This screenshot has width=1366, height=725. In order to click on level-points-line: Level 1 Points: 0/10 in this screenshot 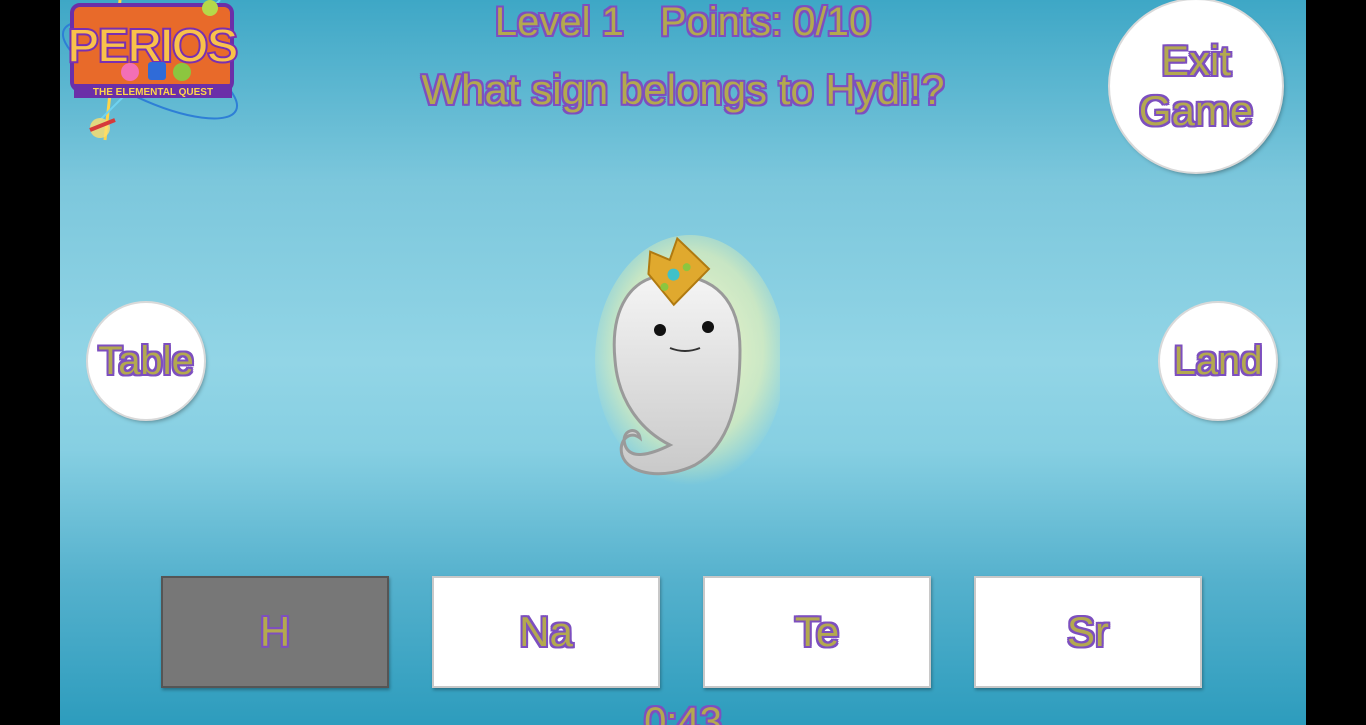, I will do `click(683, 22)`.